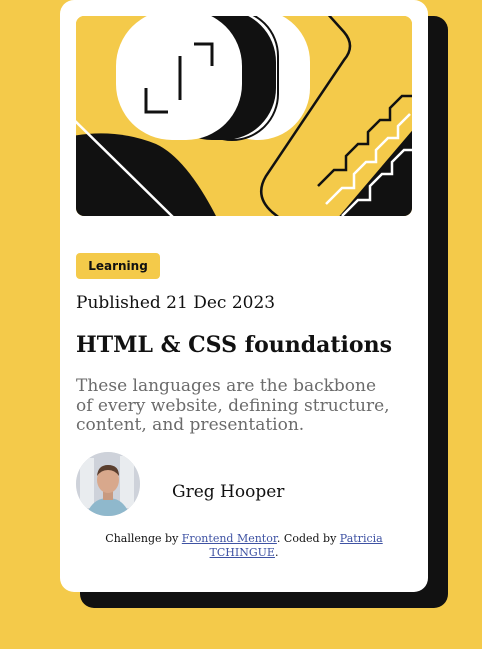  What do you see at coordinates (306, 538) in the screenshot?
I see `attribution-middle: . Coded by` at bounding box center [306, 538].